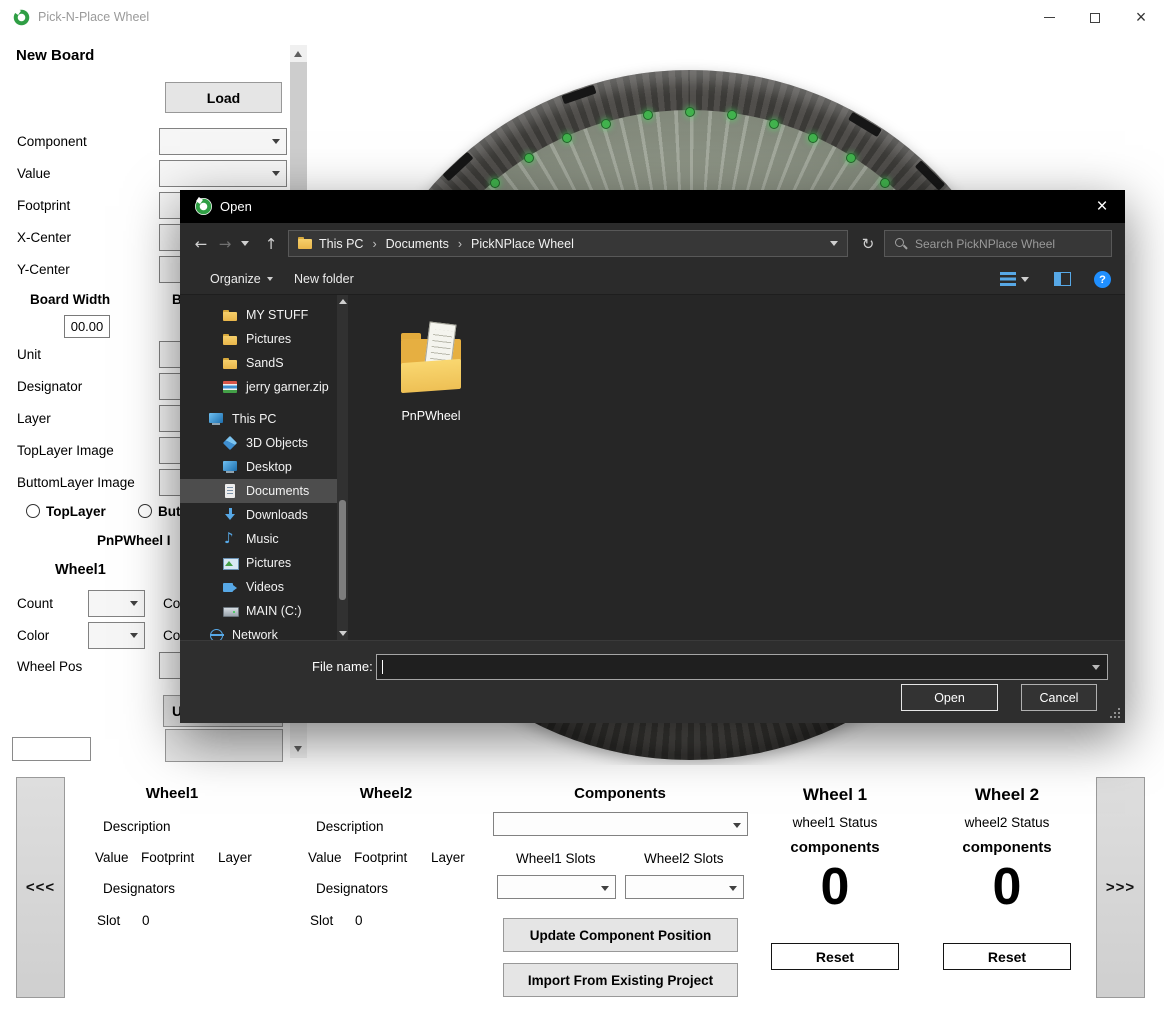 The width and height of the screenshot is (1164, 1013). What do you see at coordinates (620, 935) in the screenshot?
I see `update-component-position-button: Update Component Position` at bounding box center [620, 935].